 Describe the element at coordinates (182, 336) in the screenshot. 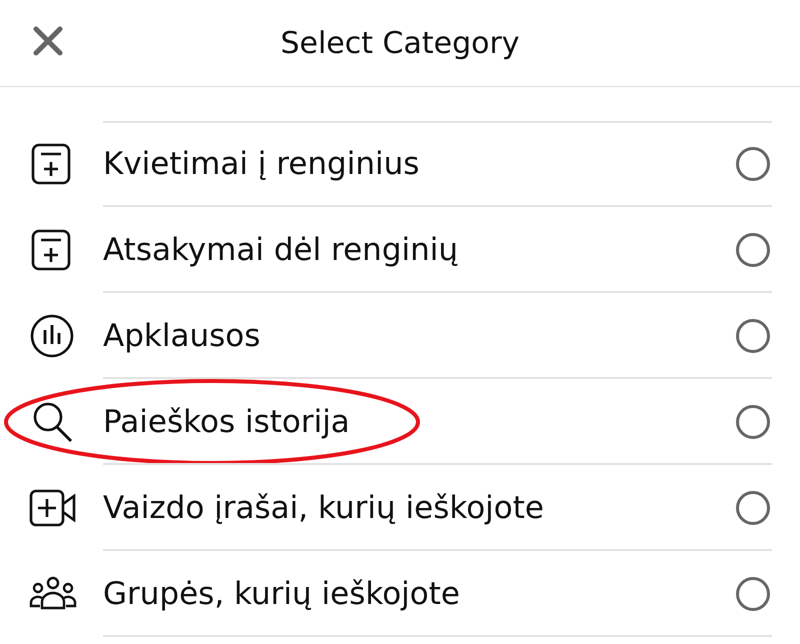

I see `category-label: Apklausos` at that location.